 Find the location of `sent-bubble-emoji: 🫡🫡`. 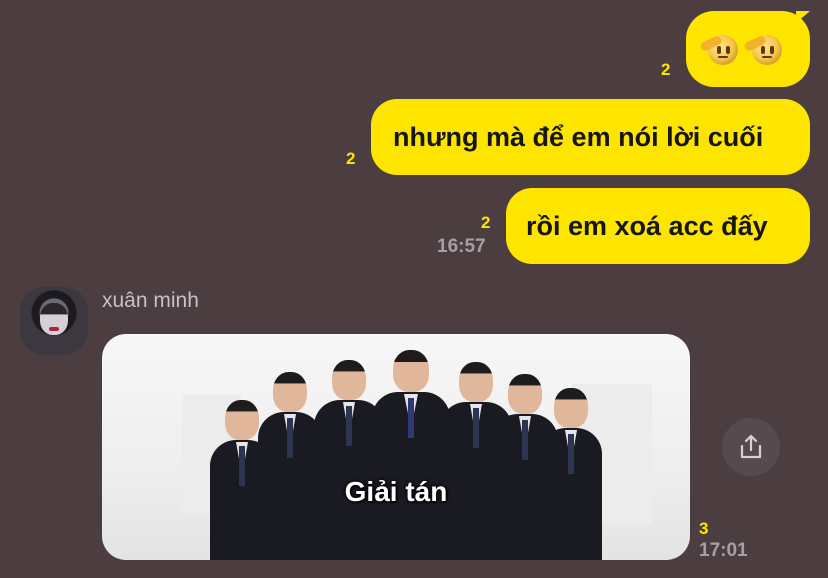

sent-bubble-emoji: 🫡🫡 is located at coordinates (748, 49).